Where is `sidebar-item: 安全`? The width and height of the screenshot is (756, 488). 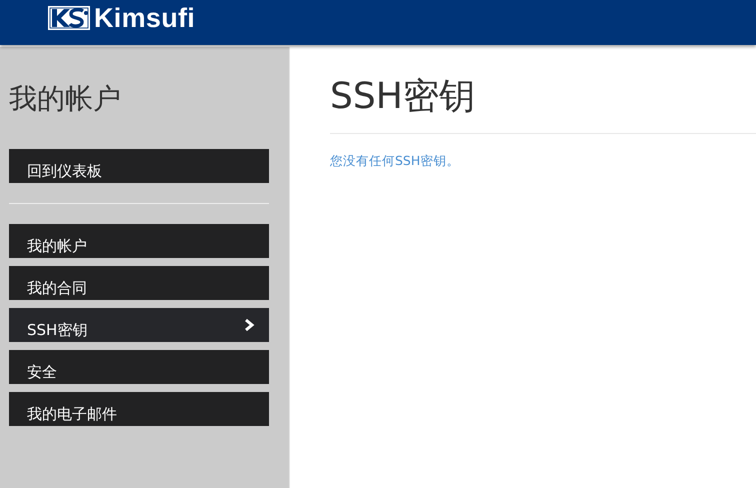 sidebar-item: 安全 is located at coordinates (139, 367).